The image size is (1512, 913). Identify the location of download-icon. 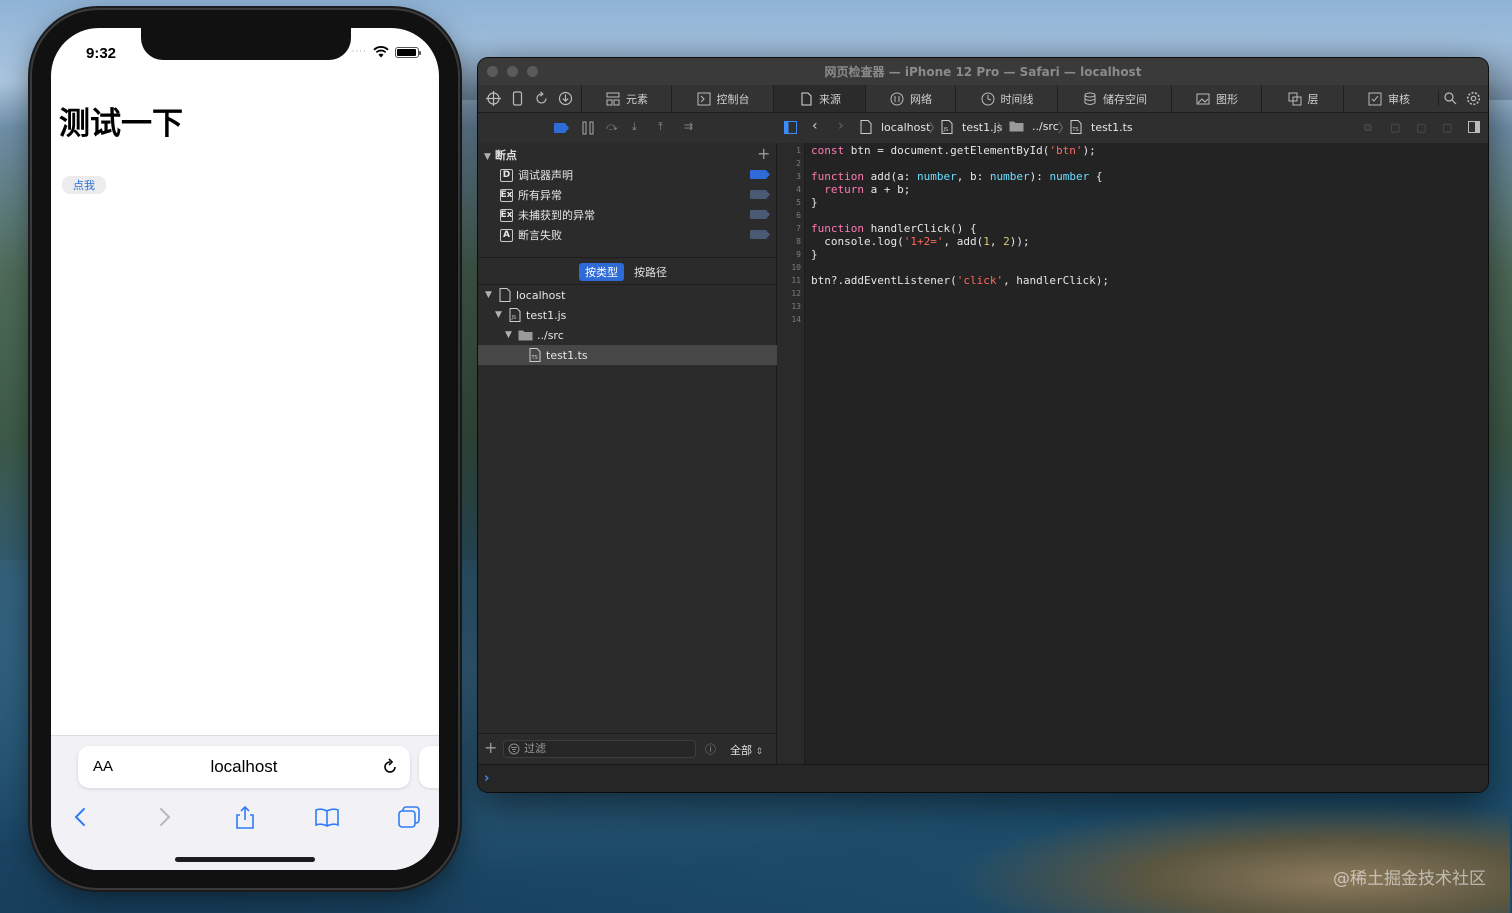
(565, 98).